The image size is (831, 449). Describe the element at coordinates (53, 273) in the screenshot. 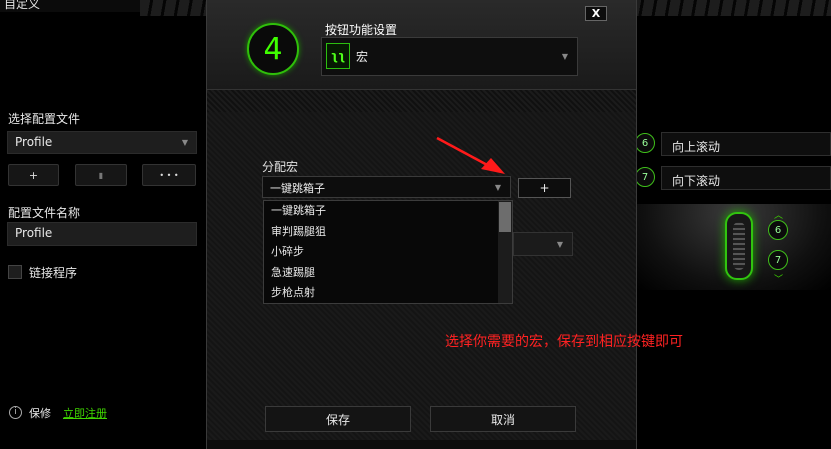

I see `link-program-label: 链接程序` at that location.